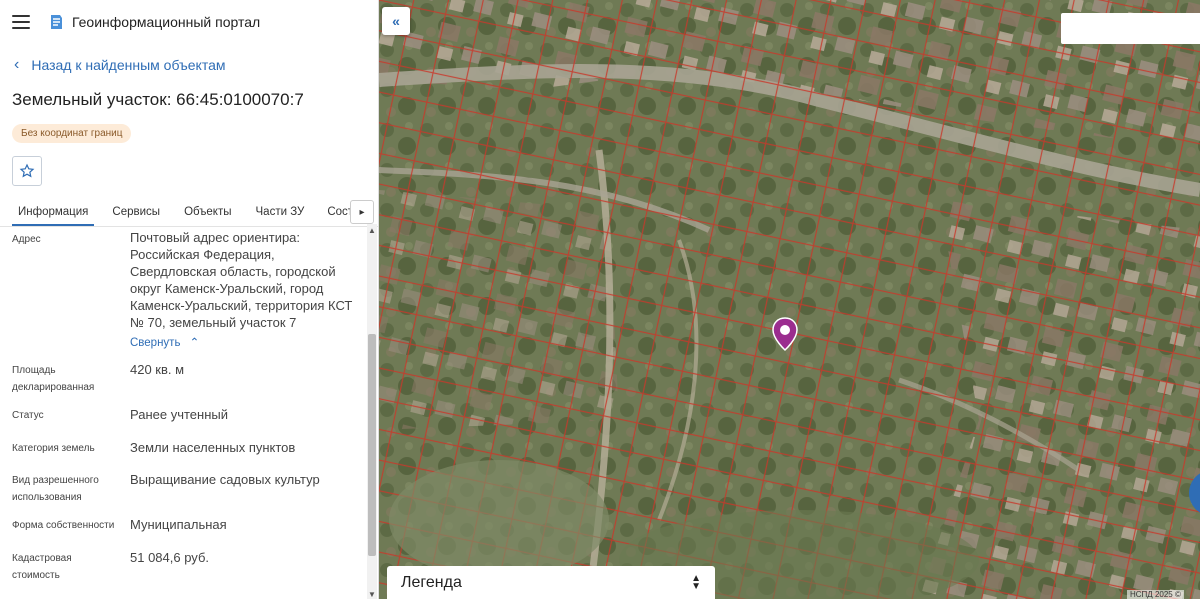 The image size is (1200, 599). What do you see at coordinates (372, 445) in the screenshot?
I see `scrollbar-thumb` at bounding box center [372, 445].